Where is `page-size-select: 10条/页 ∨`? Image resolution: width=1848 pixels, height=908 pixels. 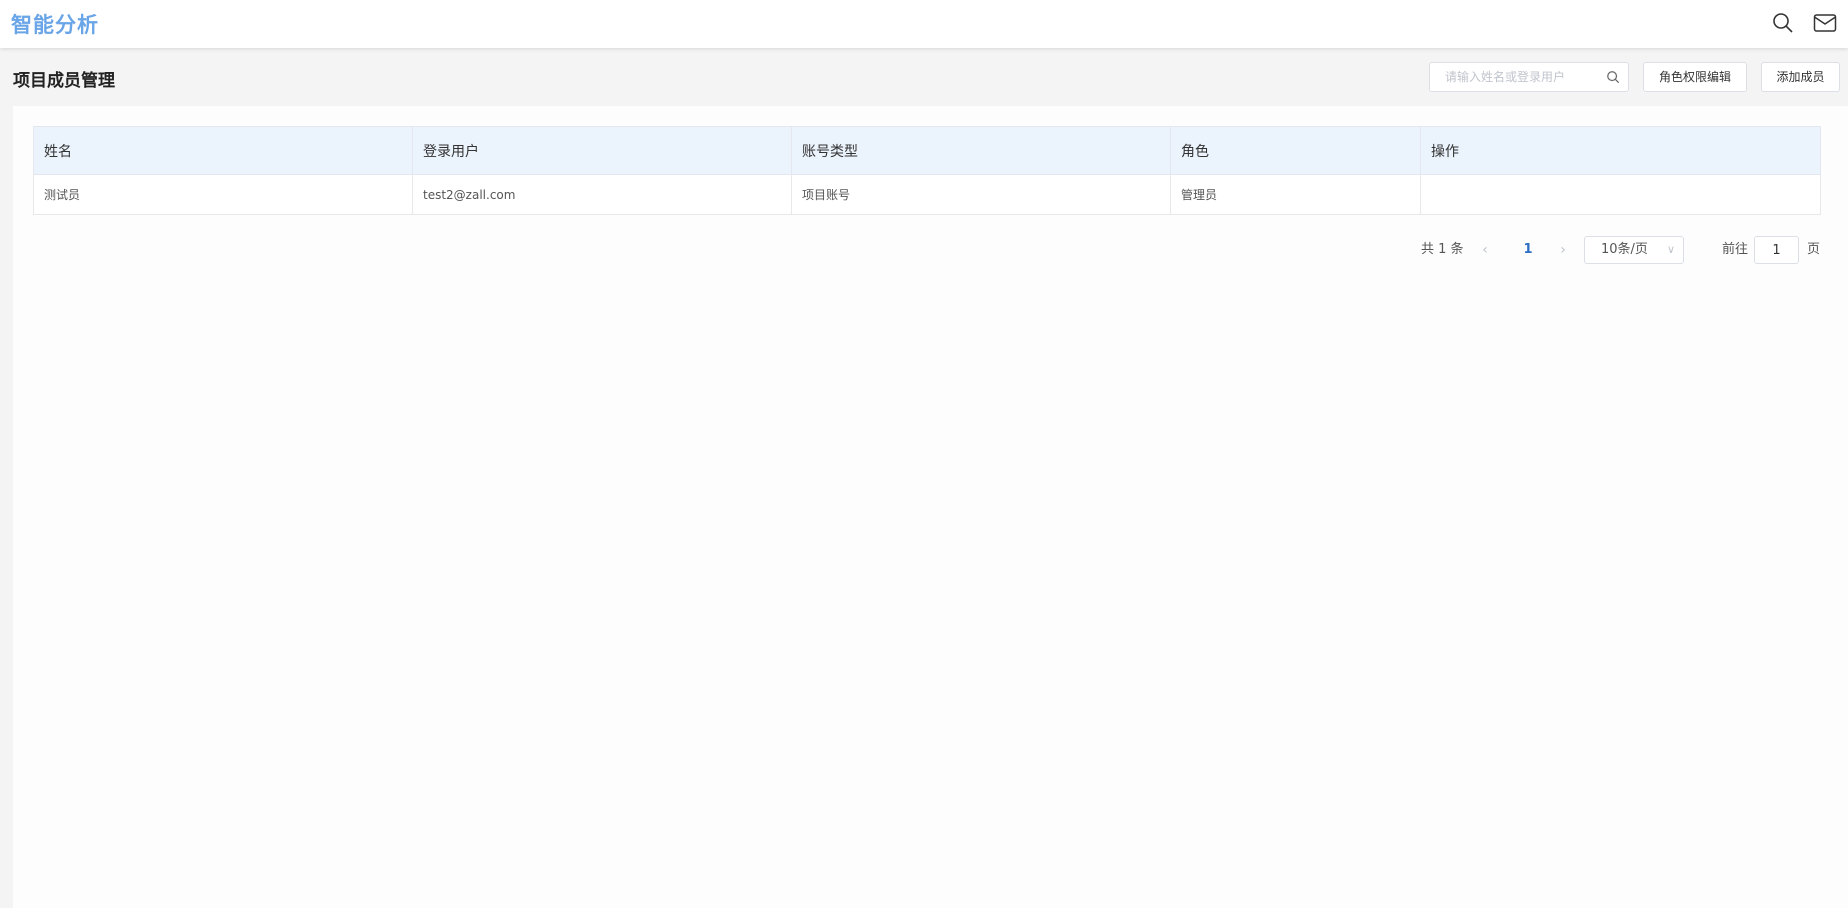 page-size-select: 10条/页 ∨ is located at coordinates (1634, 250).